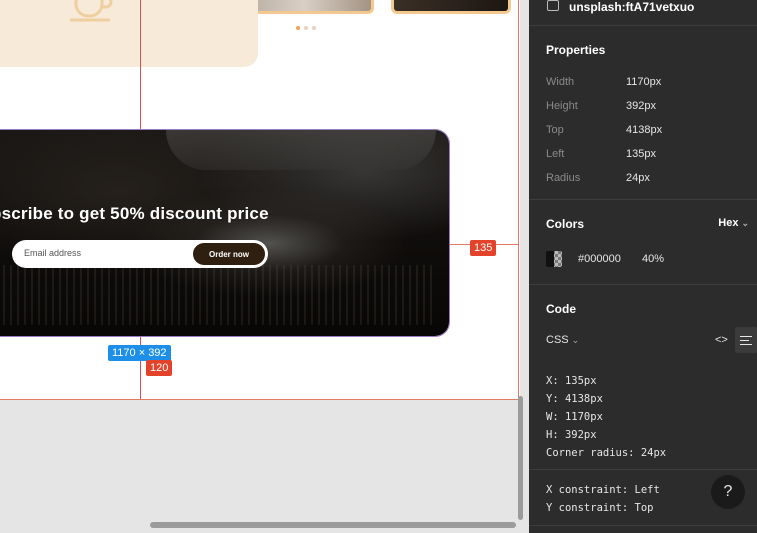 This screenshot has width=757, height=533. I want to click on code-line: Y: 4138px, so click(574, 399).